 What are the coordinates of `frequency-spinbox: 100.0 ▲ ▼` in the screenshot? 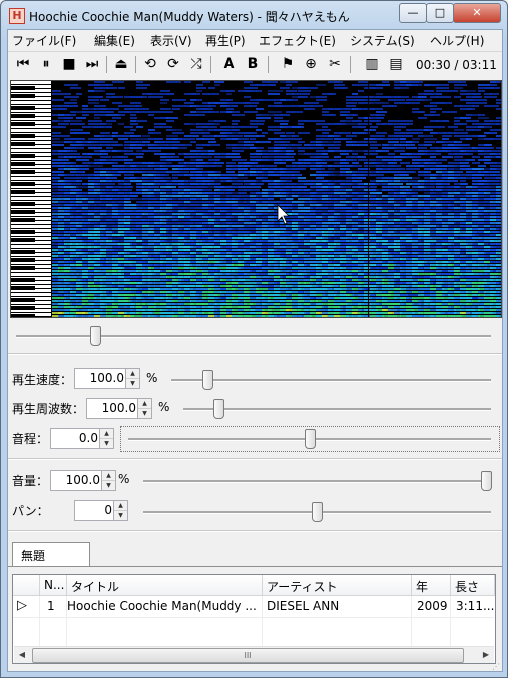 It's located at (119, 408).